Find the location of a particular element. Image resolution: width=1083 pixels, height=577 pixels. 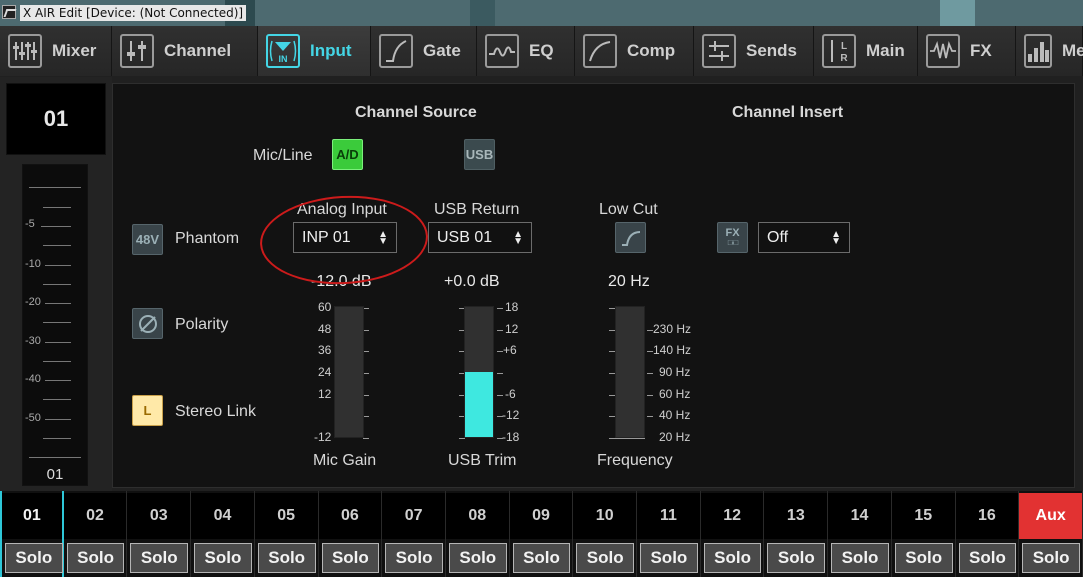

meter-scale-label: -40 is located at coordinates (33, 379).